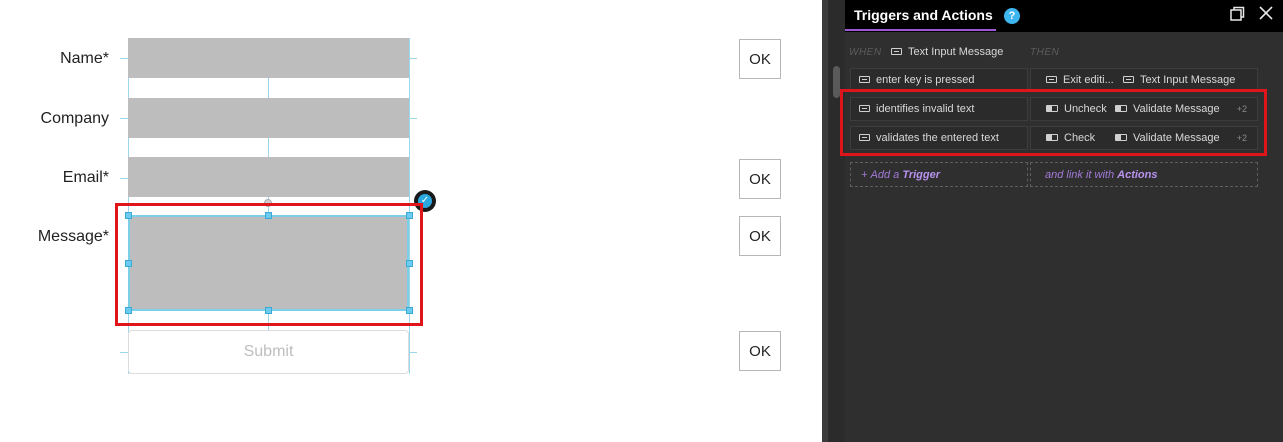 This screenshot has width=1283, height=442. I want to click on when-target: Text Input Message, so click(947, 52).